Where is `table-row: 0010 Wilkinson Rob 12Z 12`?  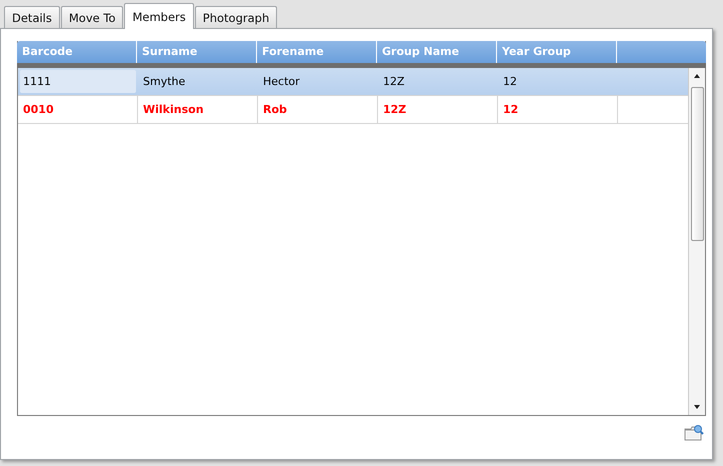
table-row: 0010 Wilkinson Rob 12Z 12 is located at coordinates (353, 110).